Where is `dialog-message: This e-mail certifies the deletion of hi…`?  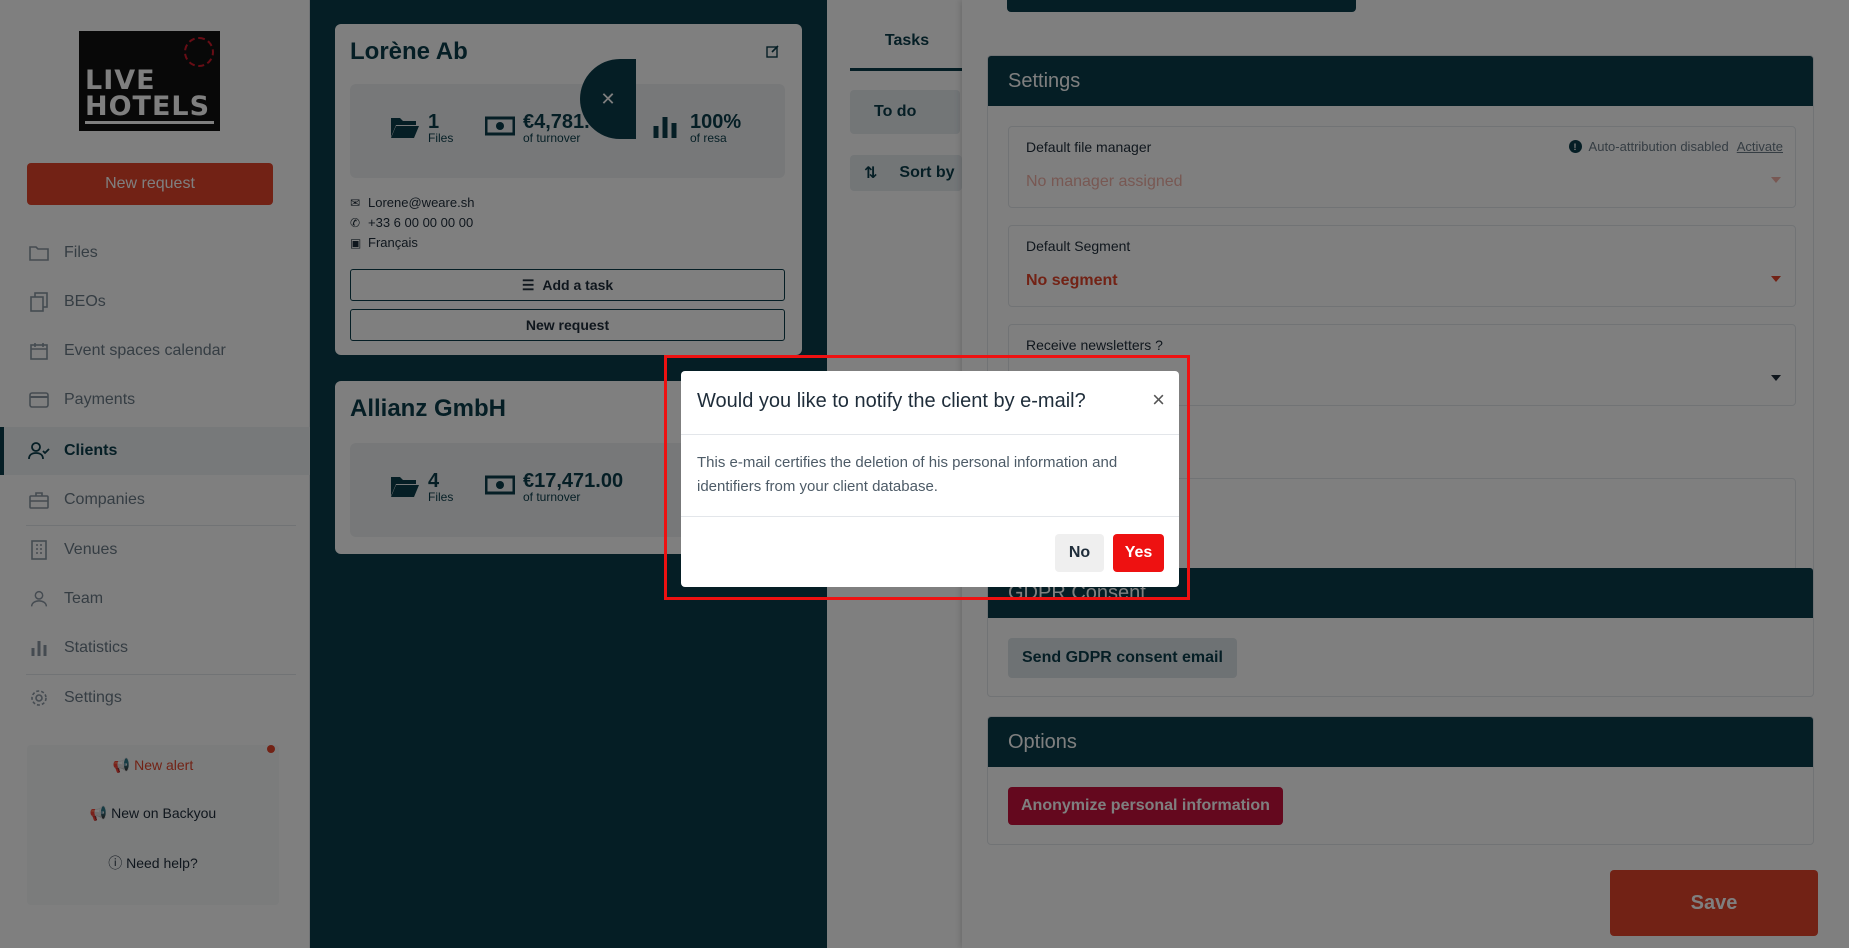
dialog-message: This e-mail certifies the deletion of hi… is located at coordinates (907, 474).